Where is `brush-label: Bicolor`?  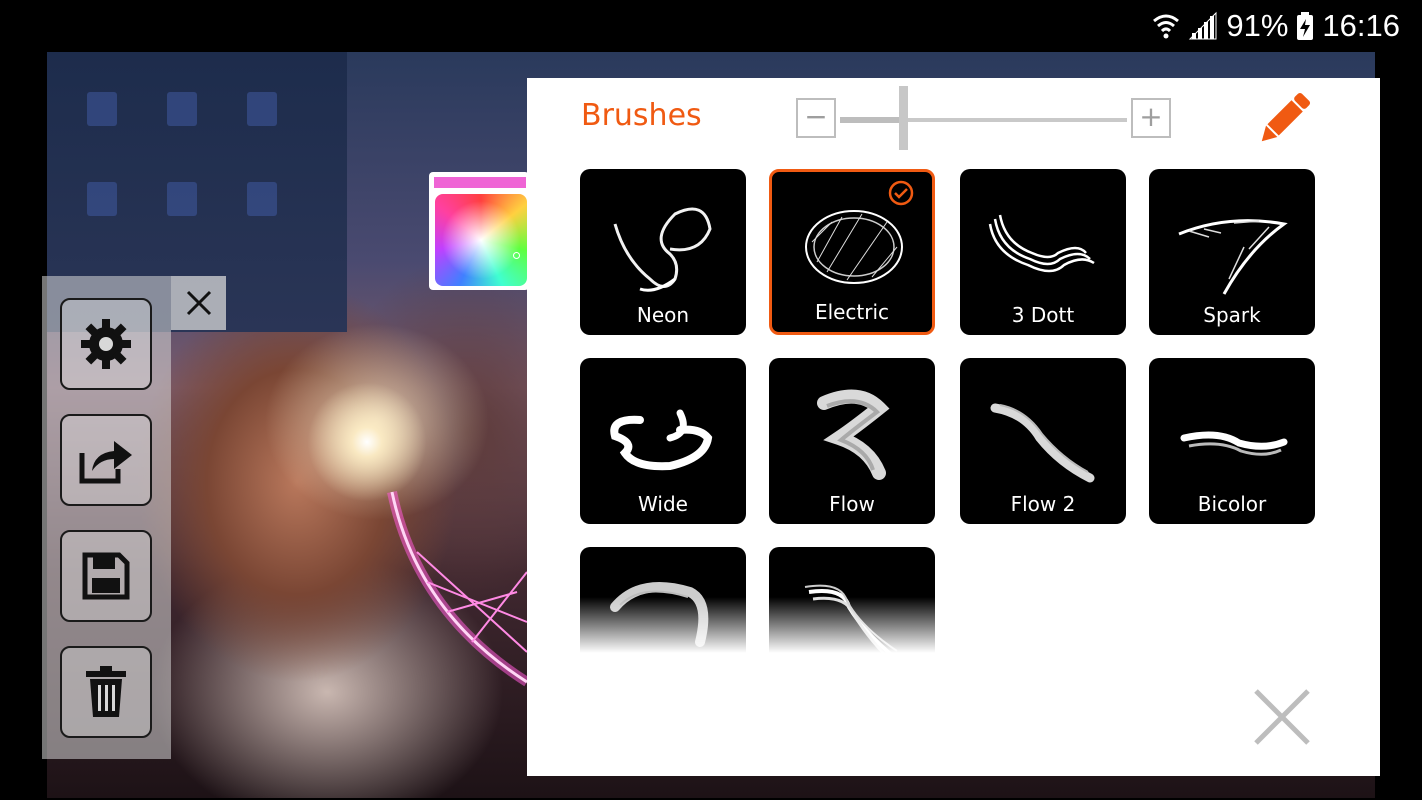
brush-label: Bicolor is located at coordinates (1232, 504).